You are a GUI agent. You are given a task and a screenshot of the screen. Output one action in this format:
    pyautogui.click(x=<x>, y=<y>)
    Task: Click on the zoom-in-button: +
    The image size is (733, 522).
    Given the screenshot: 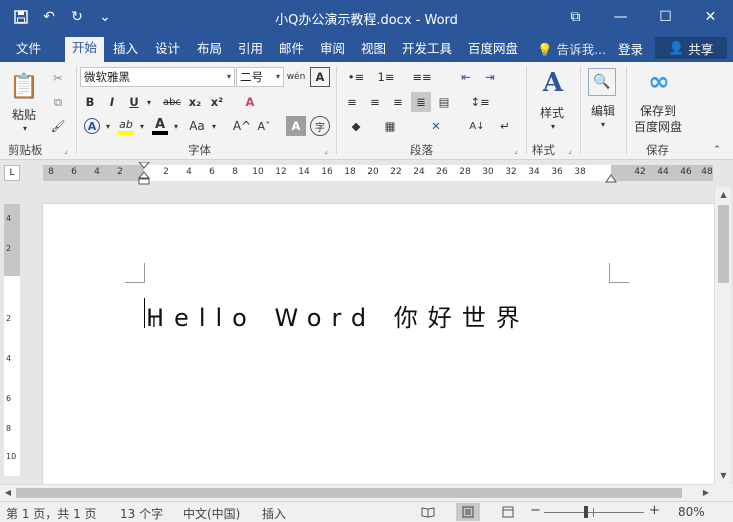 What is the action you would take?
    pyautogui.click(x=654, y=510)
    